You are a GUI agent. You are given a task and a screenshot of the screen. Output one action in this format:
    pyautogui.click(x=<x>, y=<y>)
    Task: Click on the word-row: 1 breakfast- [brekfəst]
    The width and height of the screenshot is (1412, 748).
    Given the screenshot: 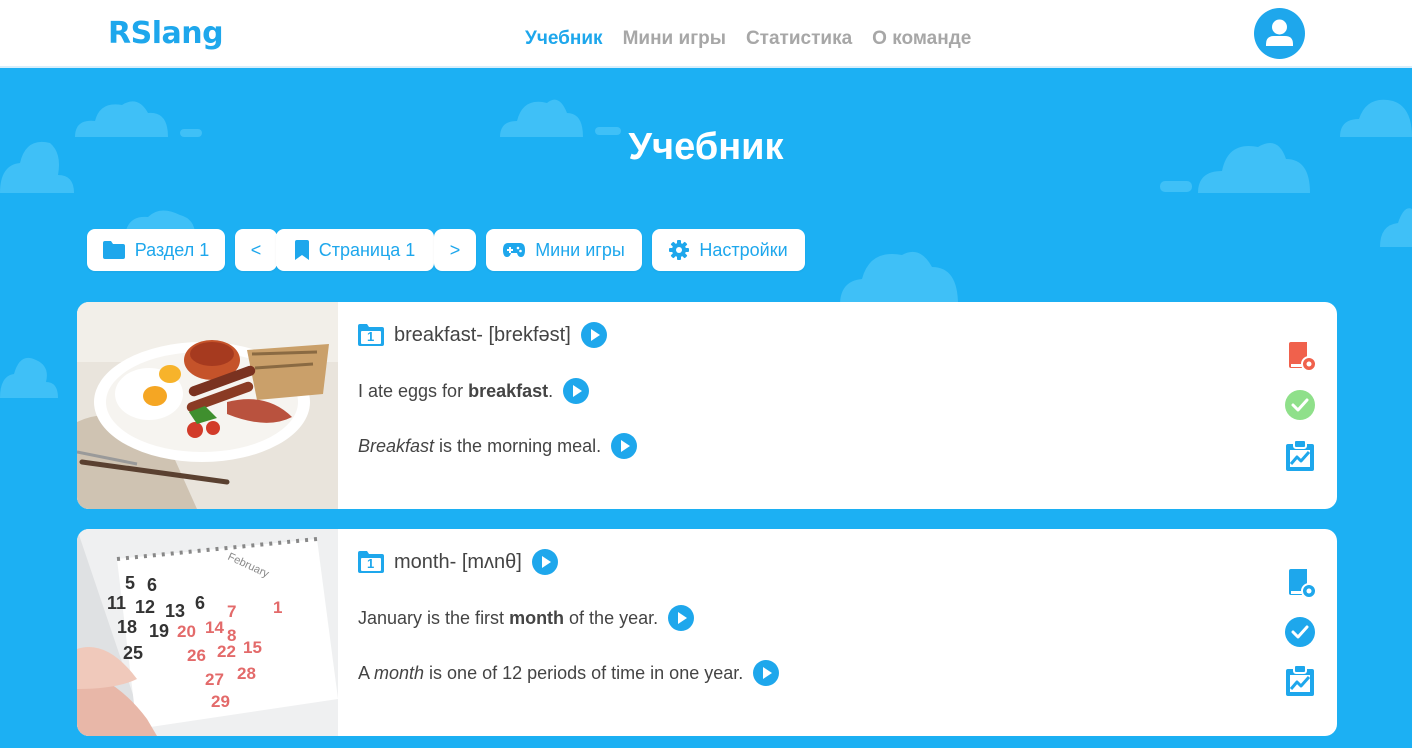 What is the action you would take?
    pyautogui.click(x=482, y=335)
    